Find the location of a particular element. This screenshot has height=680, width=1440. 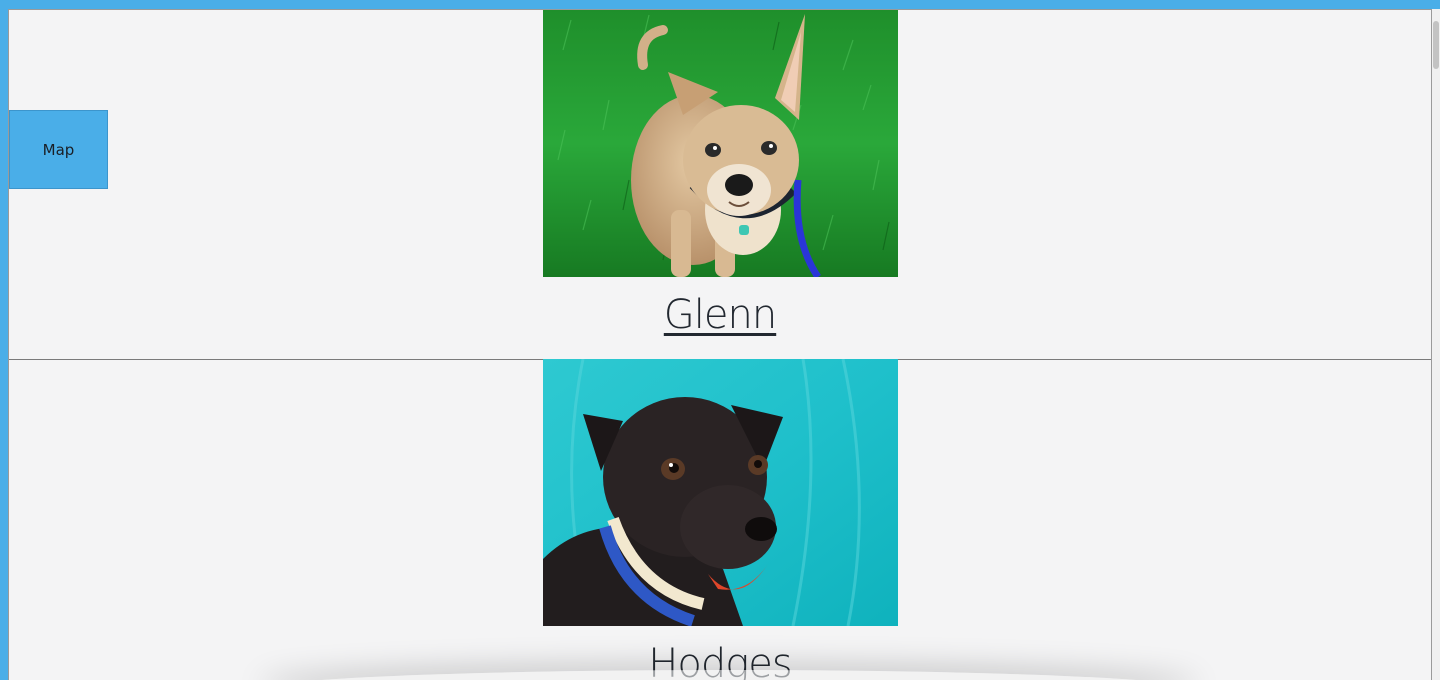

pet-name: Glenn is located at coordinates (720, 315).